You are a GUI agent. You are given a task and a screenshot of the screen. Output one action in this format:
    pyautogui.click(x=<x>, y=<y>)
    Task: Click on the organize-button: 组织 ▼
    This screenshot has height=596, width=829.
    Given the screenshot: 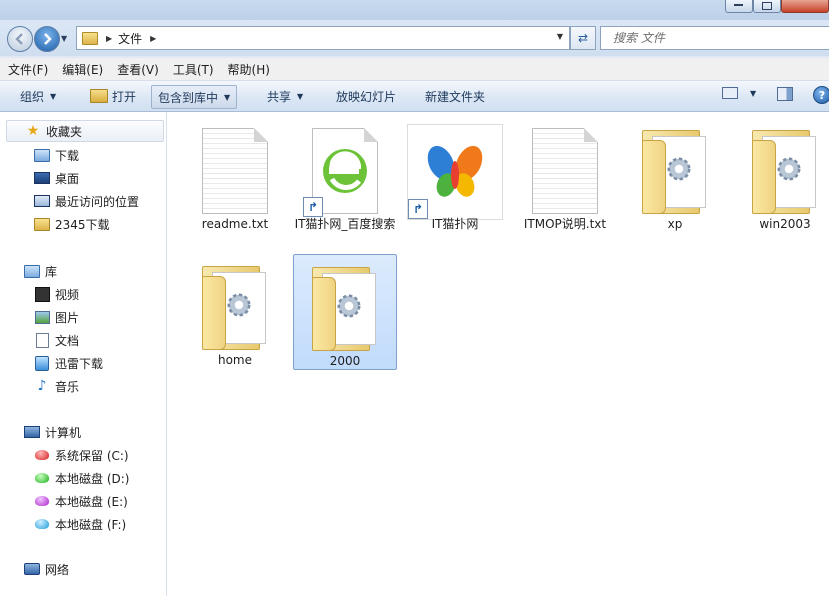 What is the action you would take?
    pyautogui.click(x=38, y=96)
    